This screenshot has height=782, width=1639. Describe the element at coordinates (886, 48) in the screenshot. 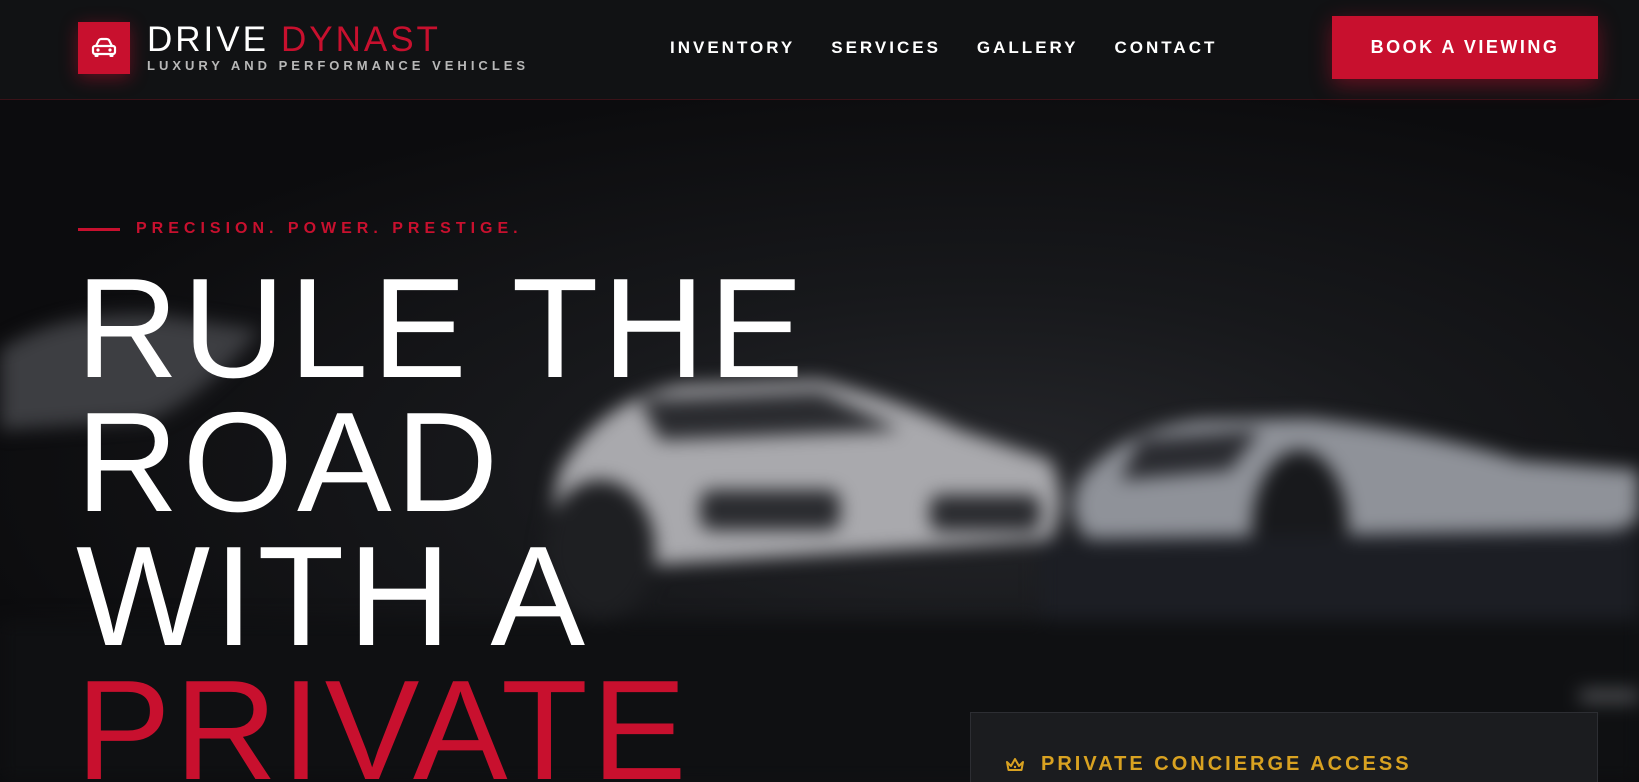

I see `nav-item-services: SERVICES` at that location.